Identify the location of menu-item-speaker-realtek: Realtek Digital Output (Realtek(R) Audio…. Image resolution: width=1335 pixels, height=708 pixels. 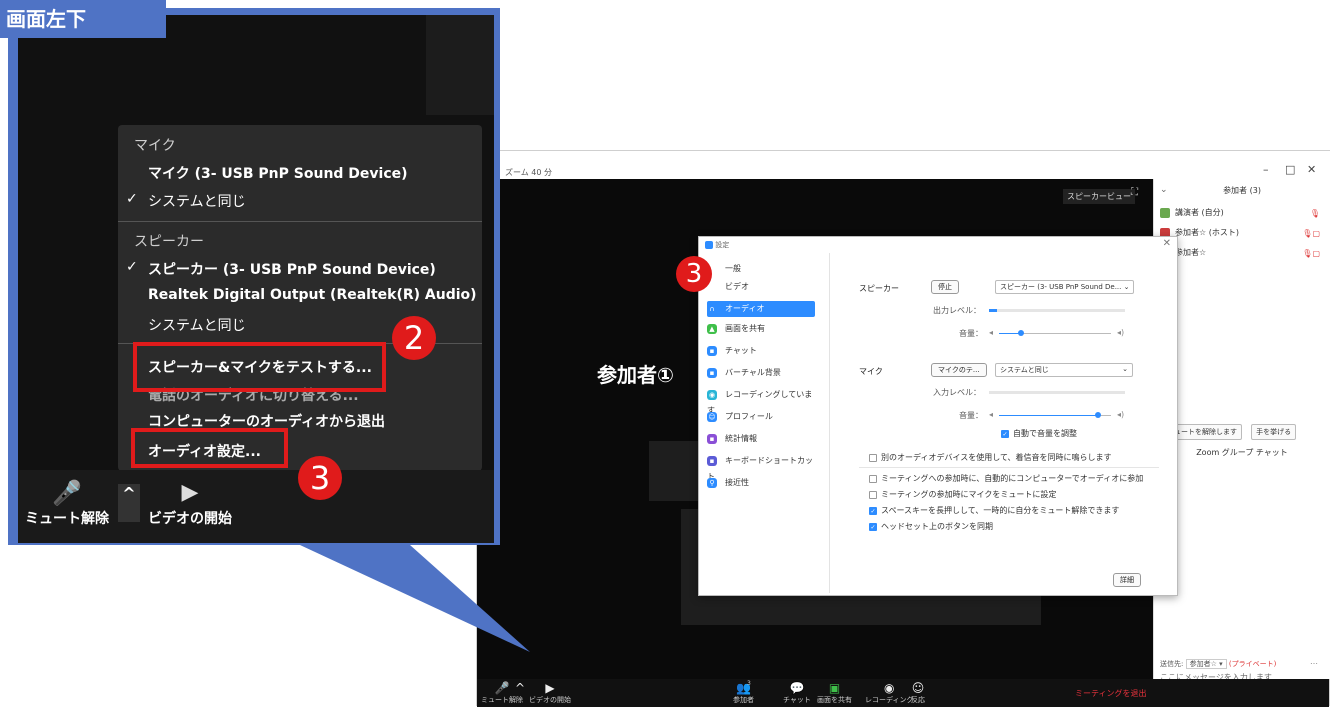
(312, 295).